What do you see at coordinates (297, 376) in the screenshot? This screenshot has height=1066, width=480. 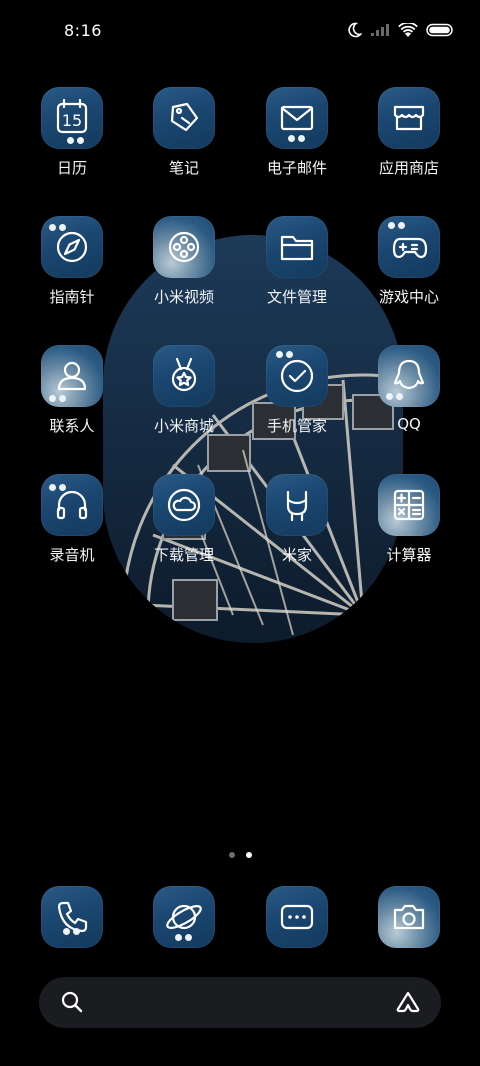 I see `security-check-icon` at bounding box center [297, 376].